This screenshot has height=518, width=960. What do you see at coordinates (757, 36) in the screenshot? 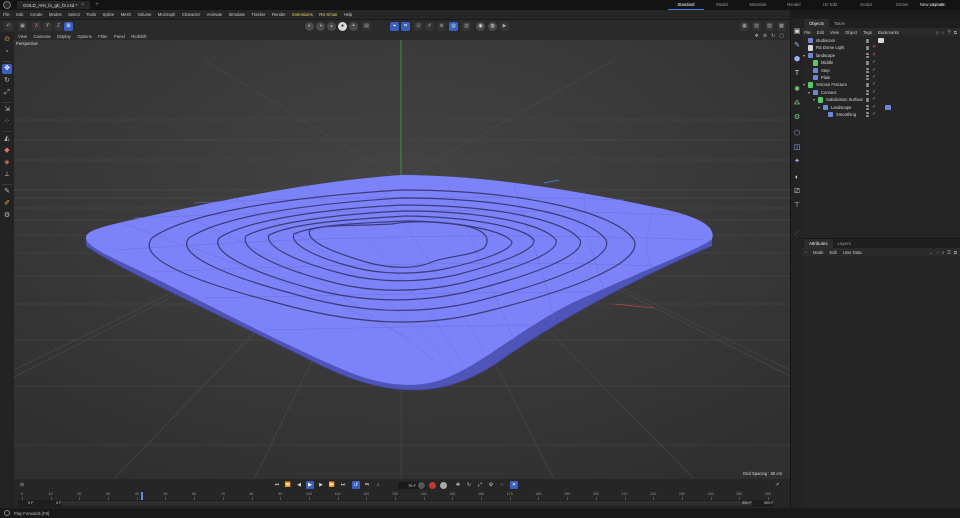
I see `pan-view-icon: ✥` at bounding box center [757, 36].